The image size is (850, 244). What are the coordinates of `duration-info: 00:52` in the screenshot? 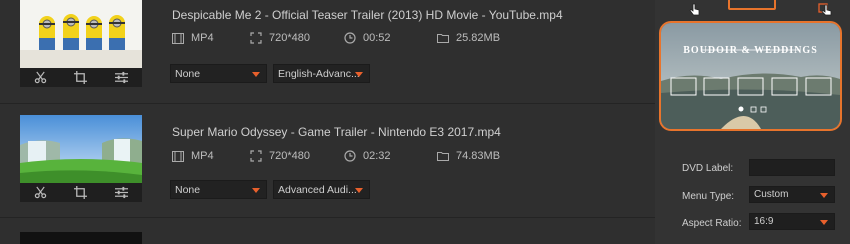 It's located at (367, 38).